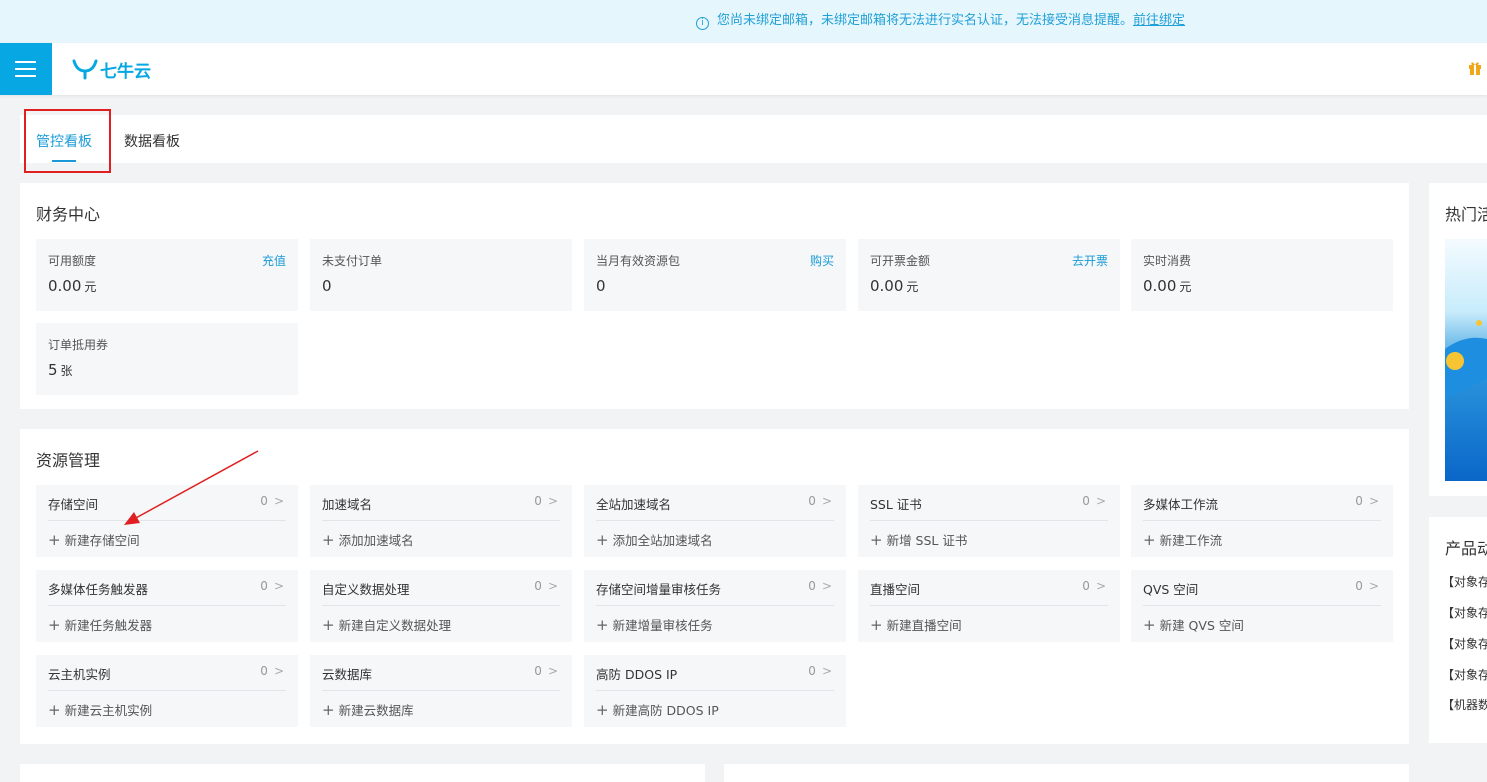 The width and height of the screenshot is (1487, 782). What do you see at coordinates (100, 709) in the screenshot?
I see `resource-add-link: + 新建云主机实例` at bounding box center [100, 709].